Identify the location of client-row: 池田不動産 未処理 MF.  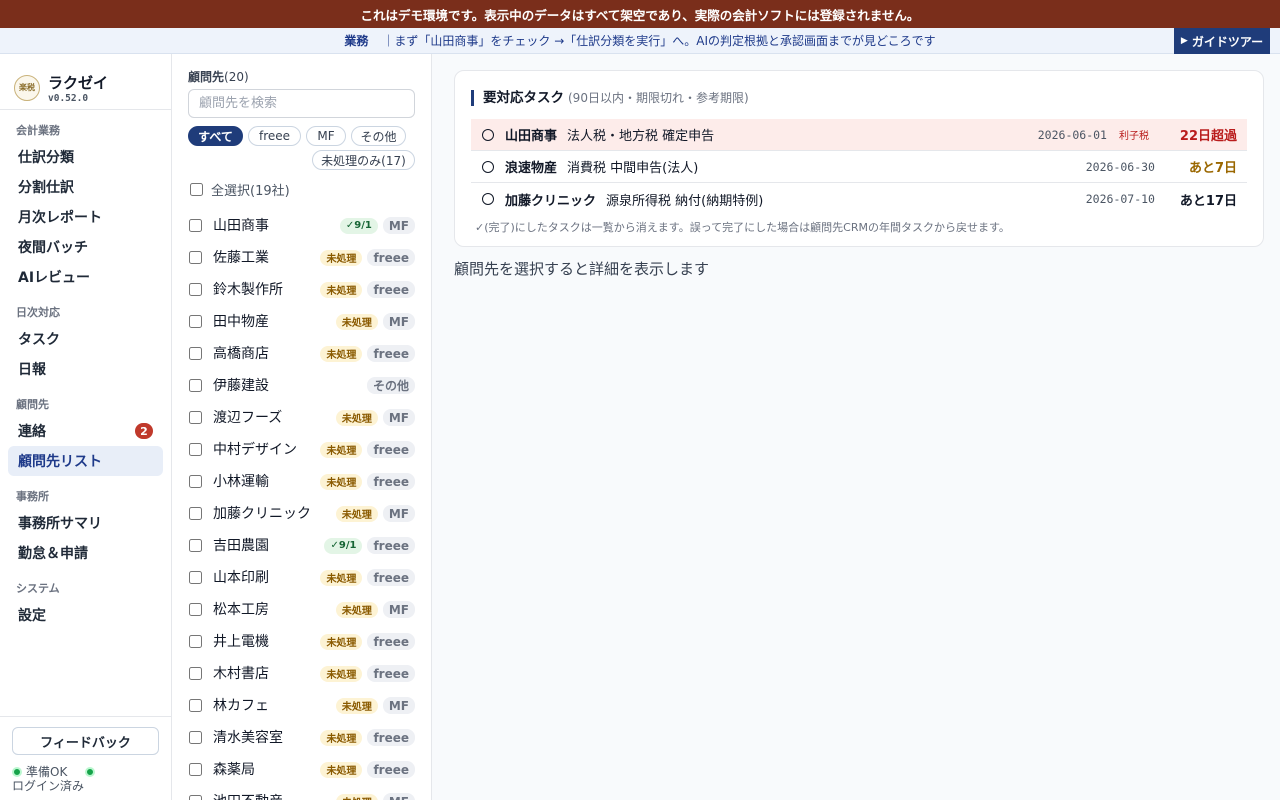
(301, 792).